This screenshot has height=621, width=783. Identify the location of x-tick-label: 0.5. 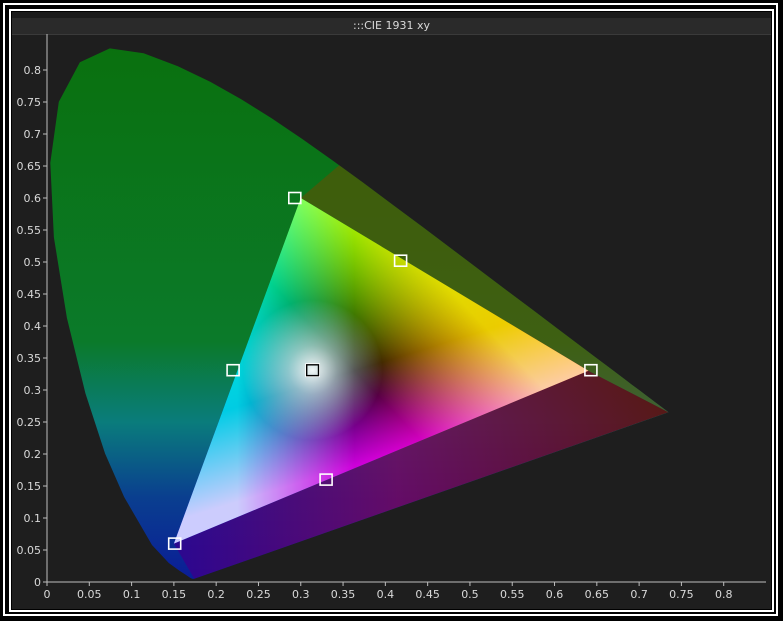
(470, 594).